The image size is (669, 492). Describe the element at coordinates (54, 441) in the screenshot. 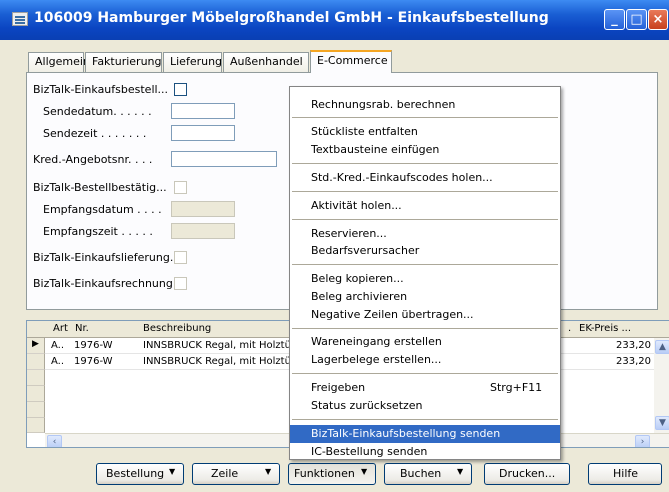

I see `scroll-left-icon: ‹` at that location.